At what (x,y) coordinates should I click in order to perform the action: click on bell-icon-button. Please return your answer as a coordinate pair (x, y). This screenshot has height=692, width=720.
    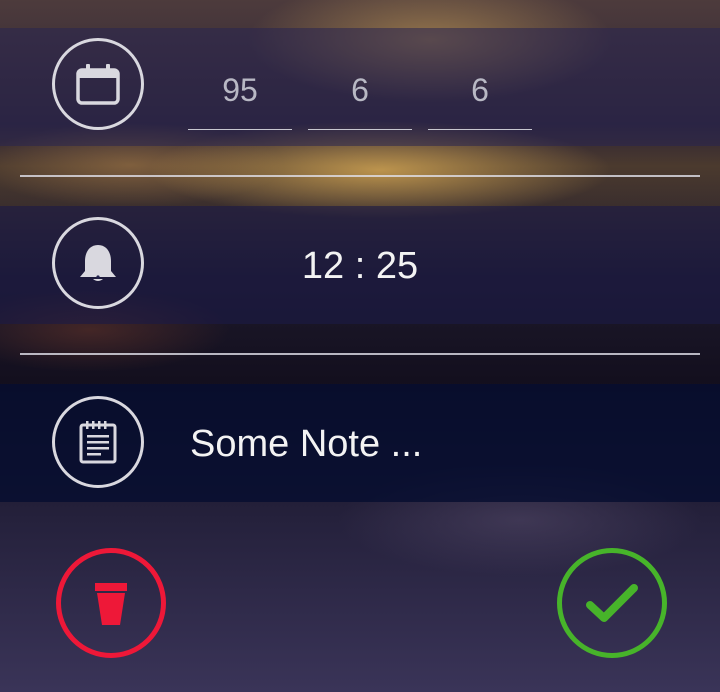
    Looking at the image, I should click on (98, 263).